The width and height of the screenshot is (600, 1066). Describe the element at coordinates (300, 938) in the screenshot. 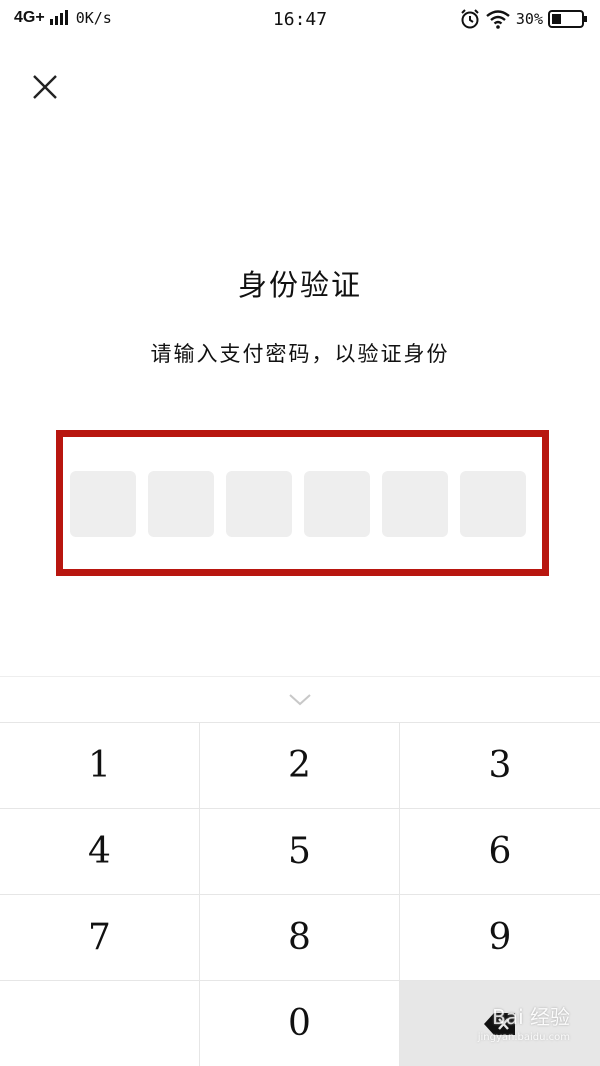

I see `key-8: 8` at that location.